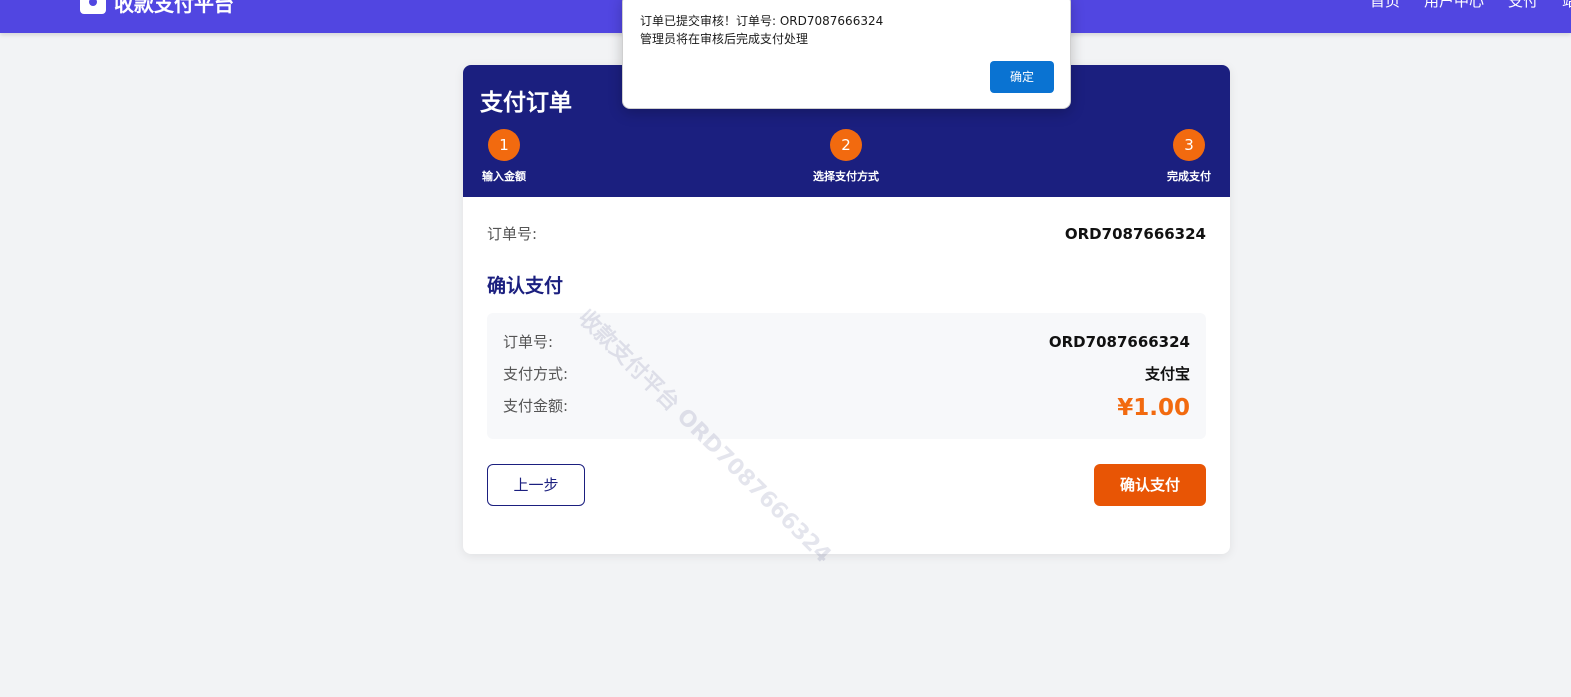 This screenshot has height=697, width=1571. What do you see at coordinates (536, 485) in the screenshot?
I see `previous-step-button: 上一步` at bounding box center [536, 485].